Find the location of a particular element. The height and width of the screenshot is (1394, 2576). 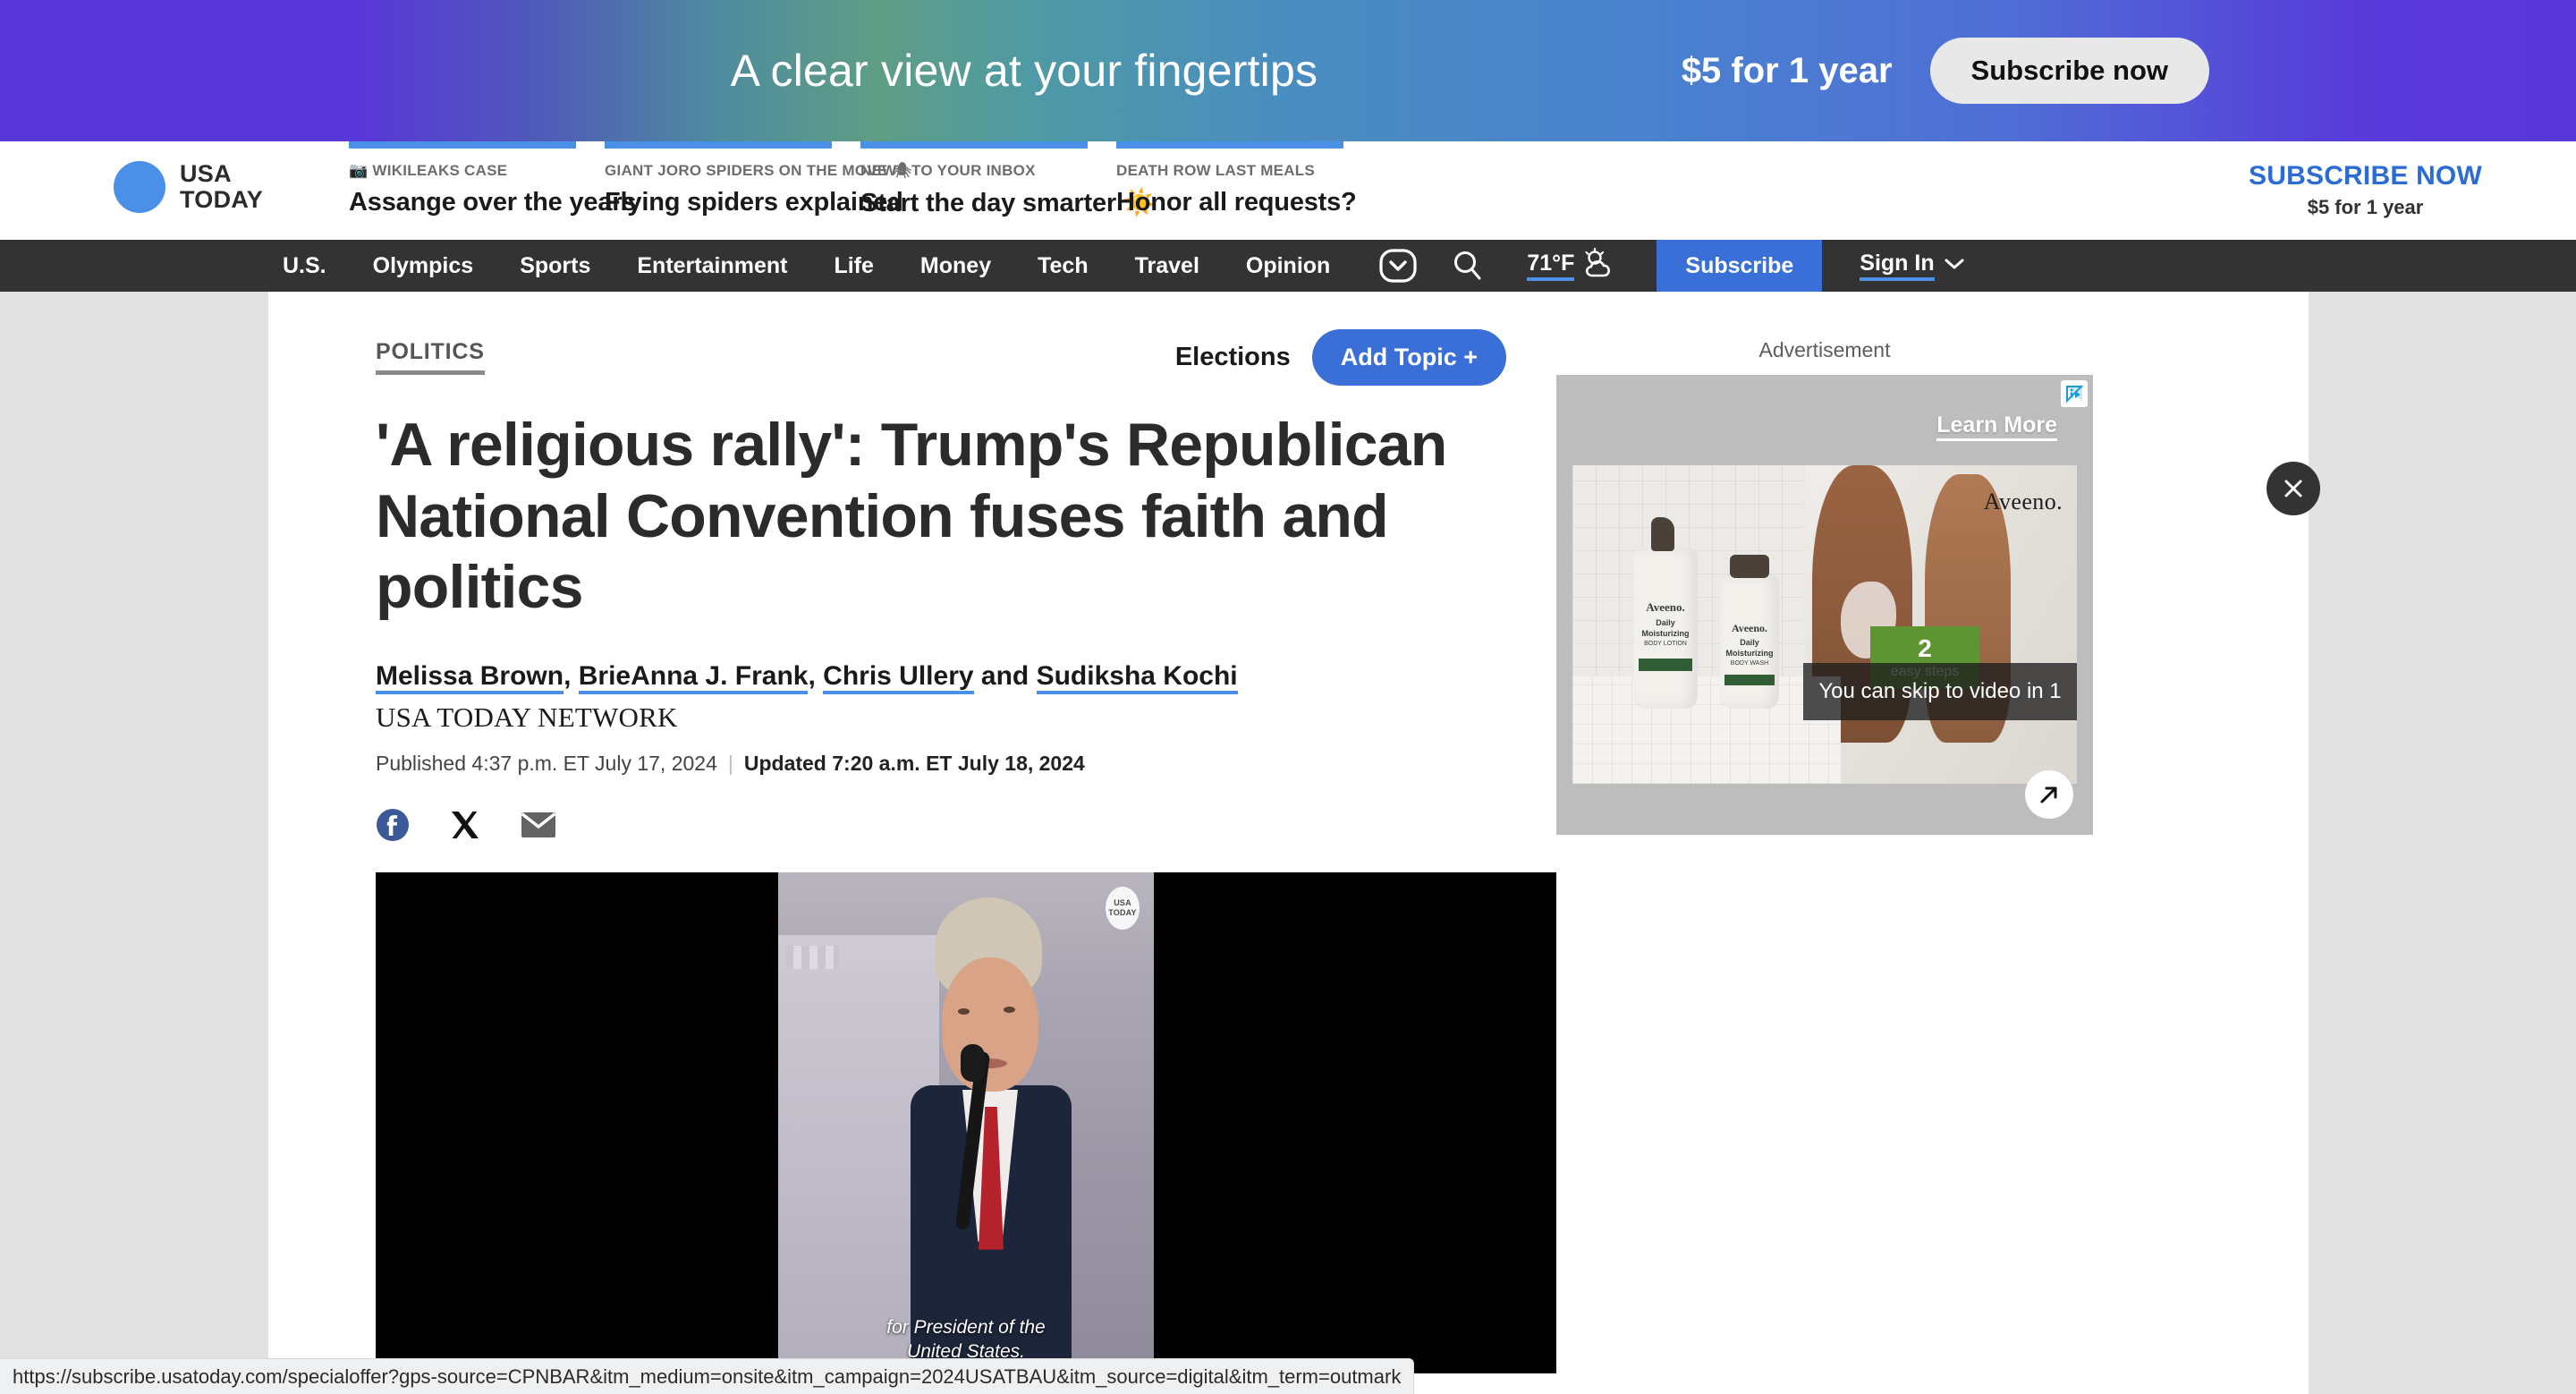

adchoices-icon is located at coordinates (2074, 393).